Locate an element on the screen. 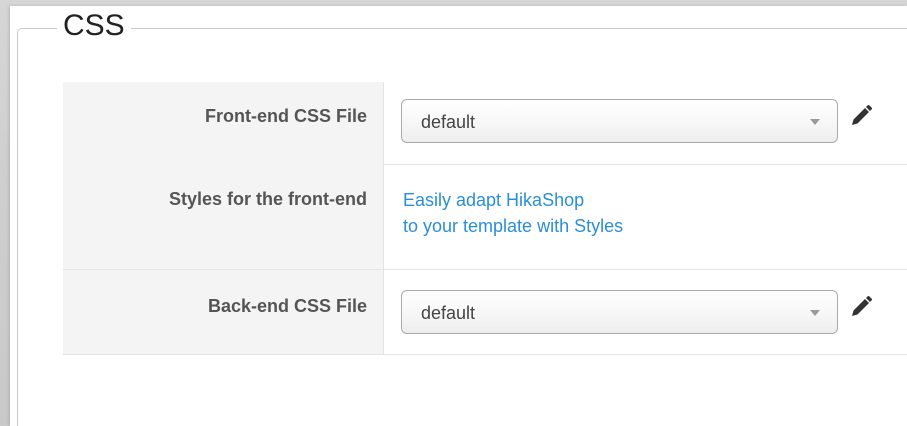 The image size is (907, 426). backend-css-select-value: default is located at coordinates (448, 313).